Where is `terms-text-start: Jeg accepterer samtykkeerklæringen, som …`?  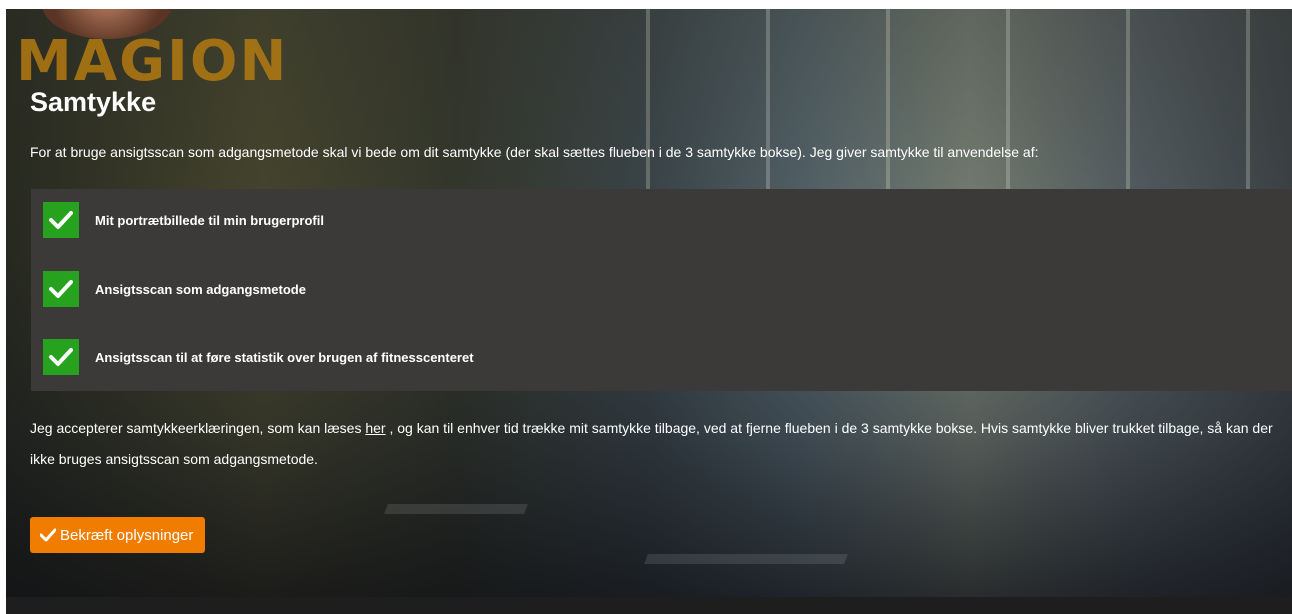
terms-text-start: Jeg accepterer samtykkeerklæringen, som … is located at coordinates (198, 428).